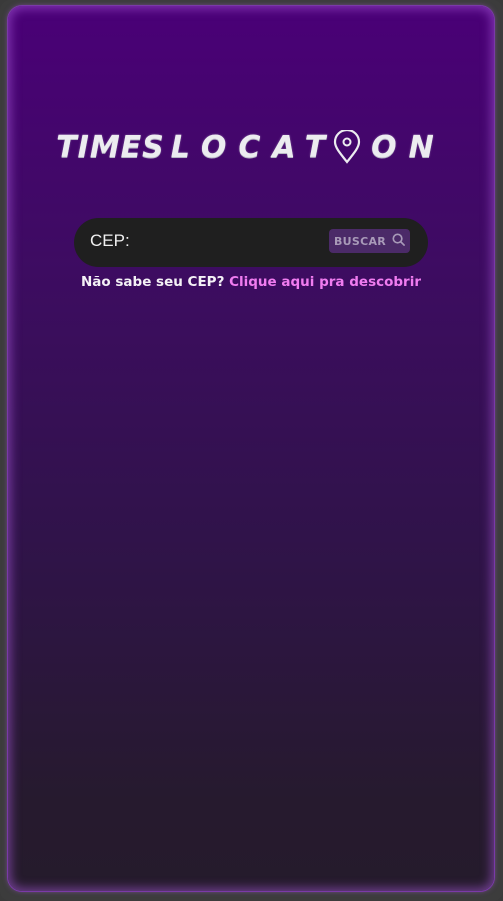 The width and height of the screenshot is (503, 901). I want to click on search-button: BUSCAR, so click(369, 241).